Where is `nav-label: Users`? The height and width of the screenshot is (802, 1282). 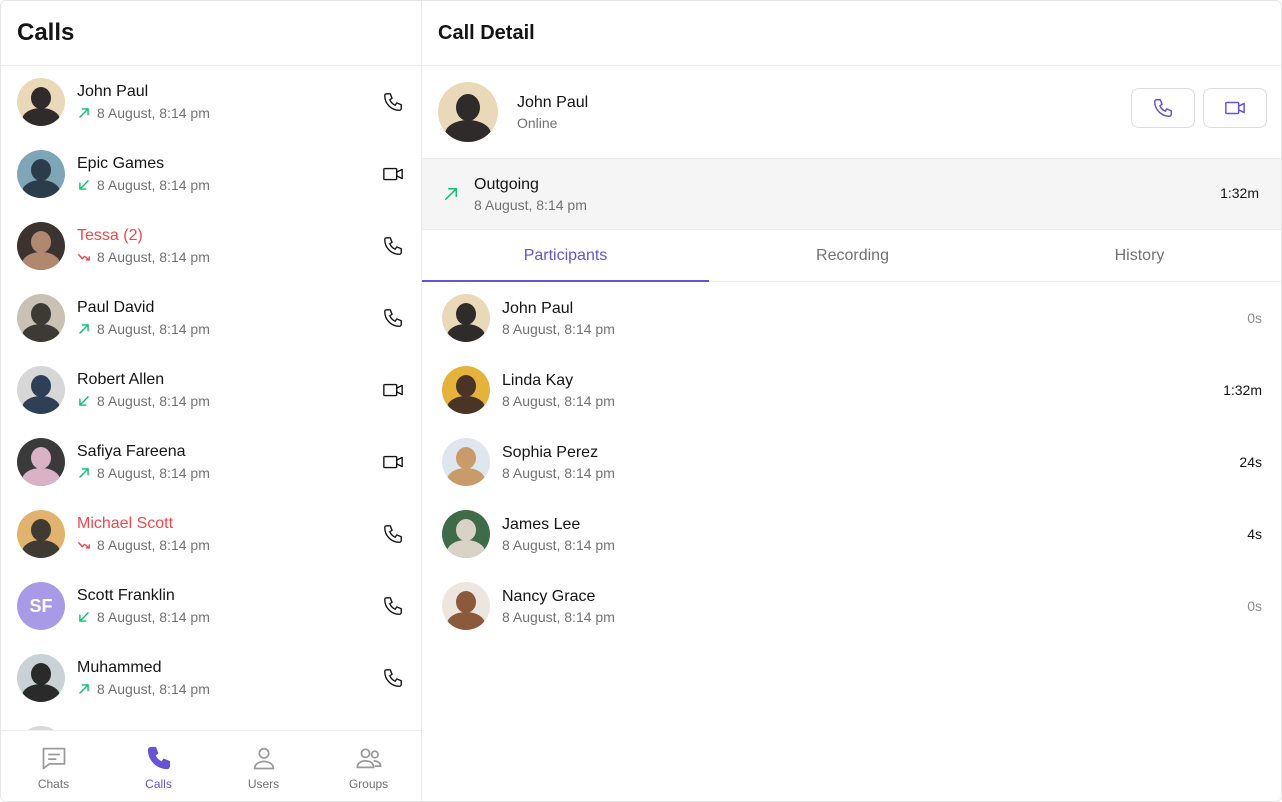 nav-label: Users is located at coordinates (263, 783).